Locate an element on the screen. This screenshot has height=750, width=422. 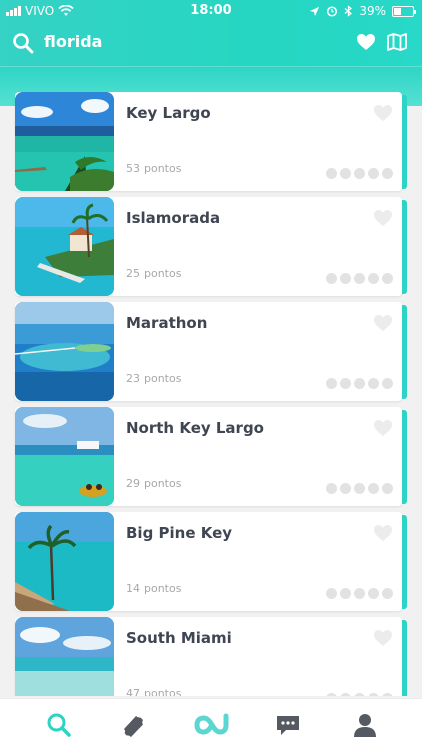
points-value: 29 is located at coordinates (133, 483).